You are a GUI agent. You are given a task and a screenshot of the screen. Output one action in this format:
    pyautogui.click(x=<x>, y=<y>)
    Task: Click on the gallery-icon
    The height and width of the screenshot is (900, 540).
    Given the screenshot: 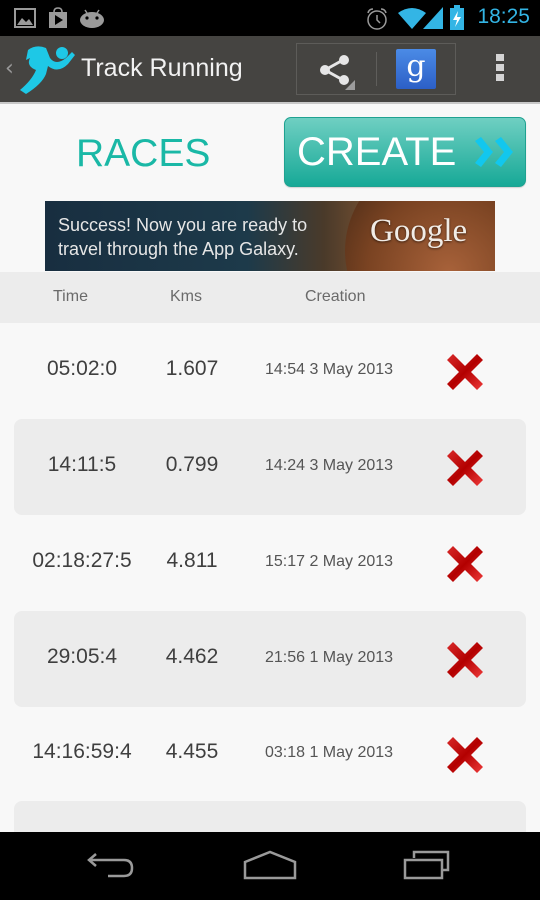 What is the action you would take?
    pyautogui.click(x=25, y=20)
    